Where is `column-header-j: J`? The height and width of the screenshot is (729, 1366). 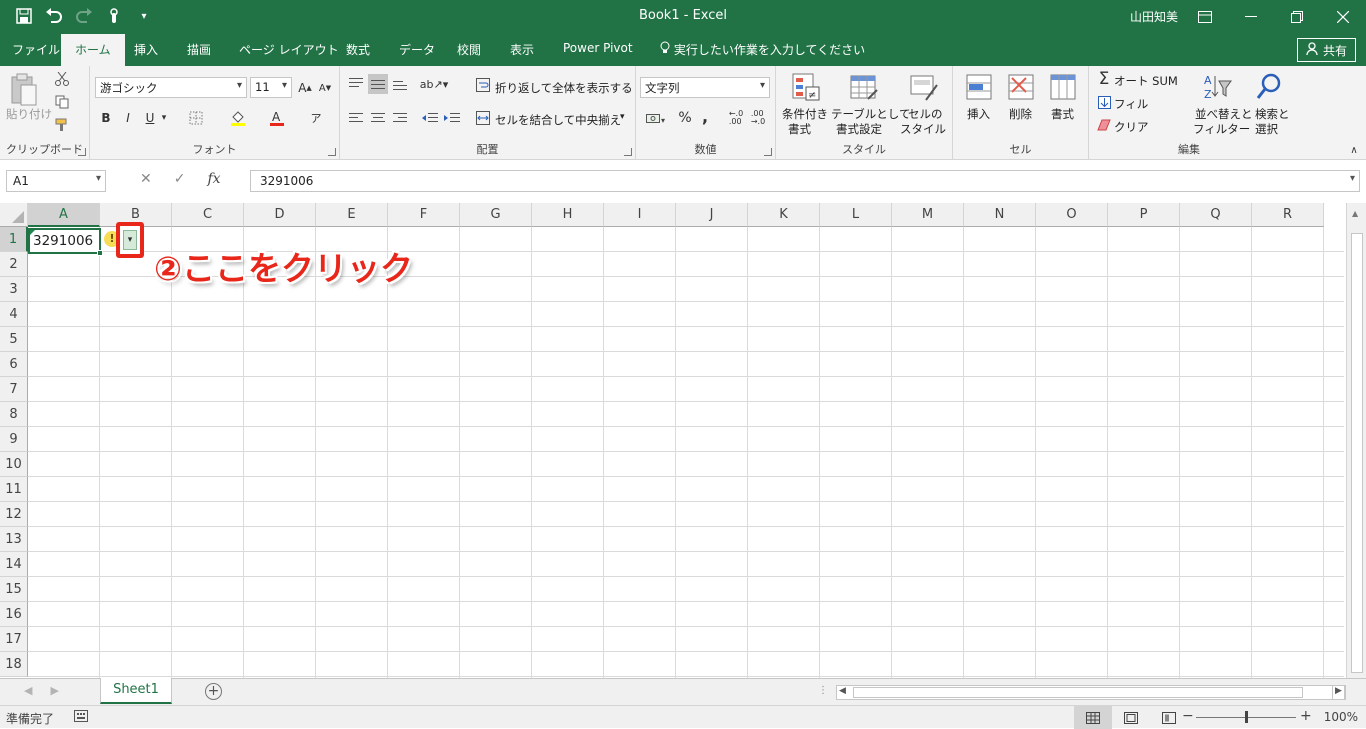 column-header-j: J is located at coordinates (712, 215).